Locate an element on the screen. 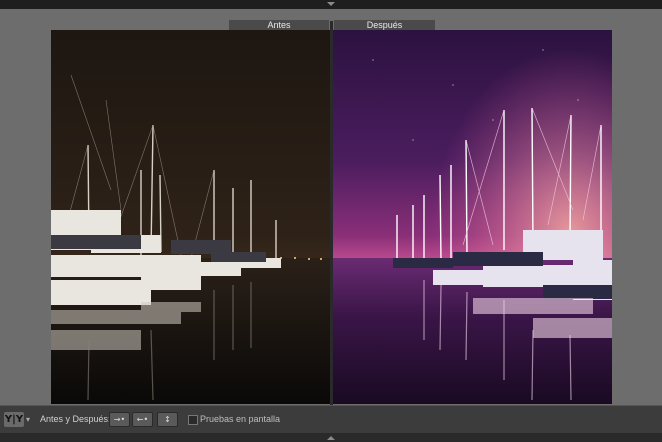  bottom-panel-bar is located at coordinates (331, 437).